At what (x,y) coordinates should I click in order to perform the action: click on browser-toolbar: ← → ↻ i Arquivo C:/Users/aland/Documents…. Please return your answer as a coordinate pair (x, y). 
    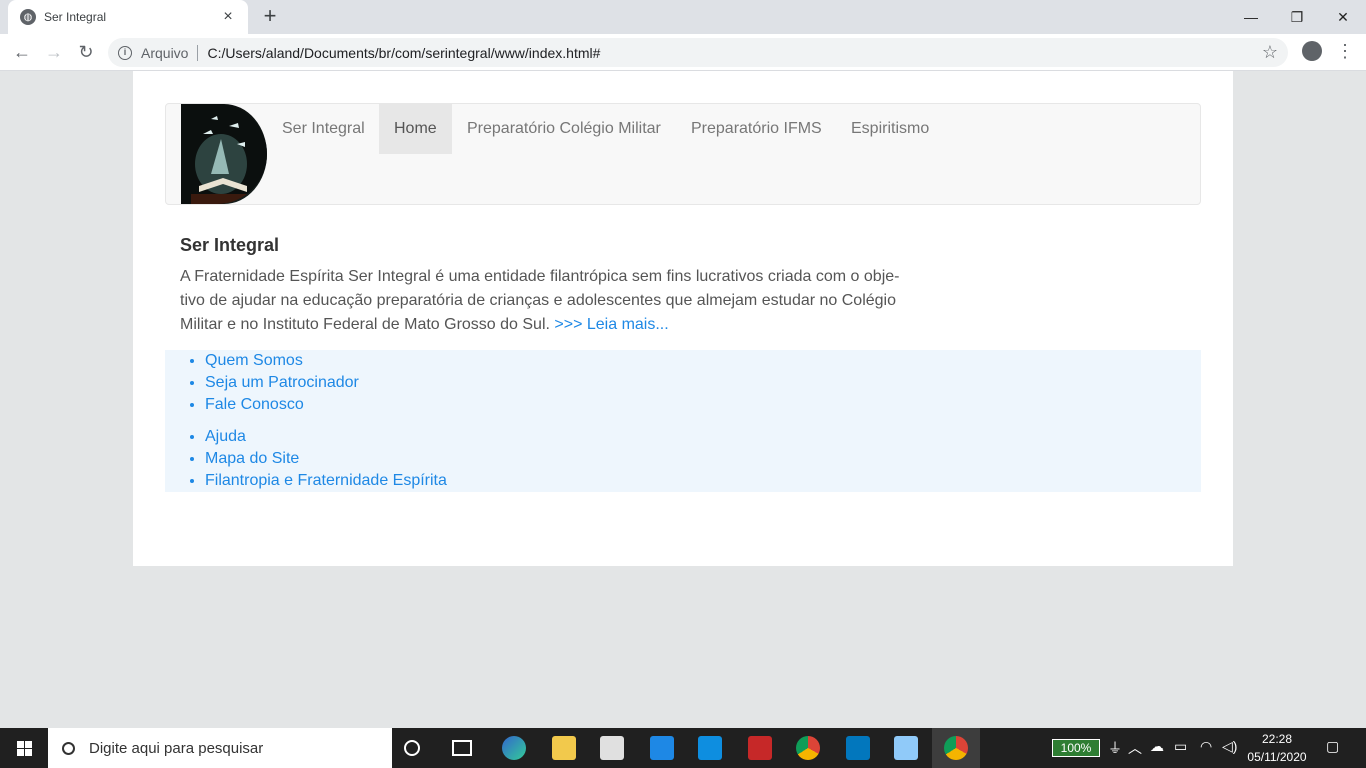
    Looking at the image, I should click on (683, 52).